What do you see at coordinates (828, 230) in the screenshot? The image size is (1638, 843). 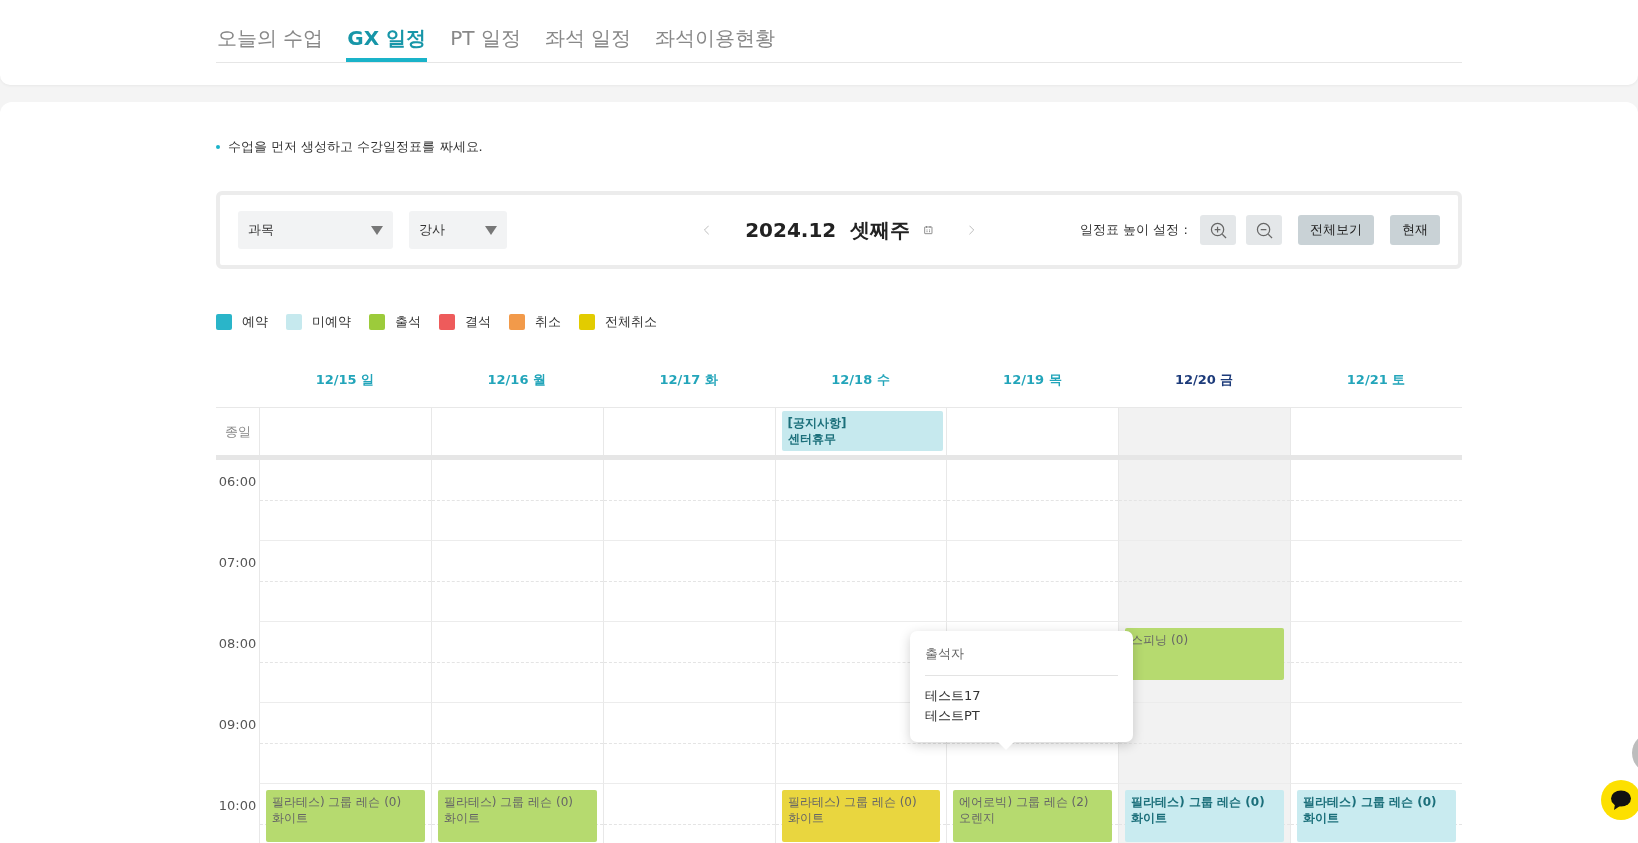 I see `period-title: 2024.12 셋째주` at bounding box center [828, 230].